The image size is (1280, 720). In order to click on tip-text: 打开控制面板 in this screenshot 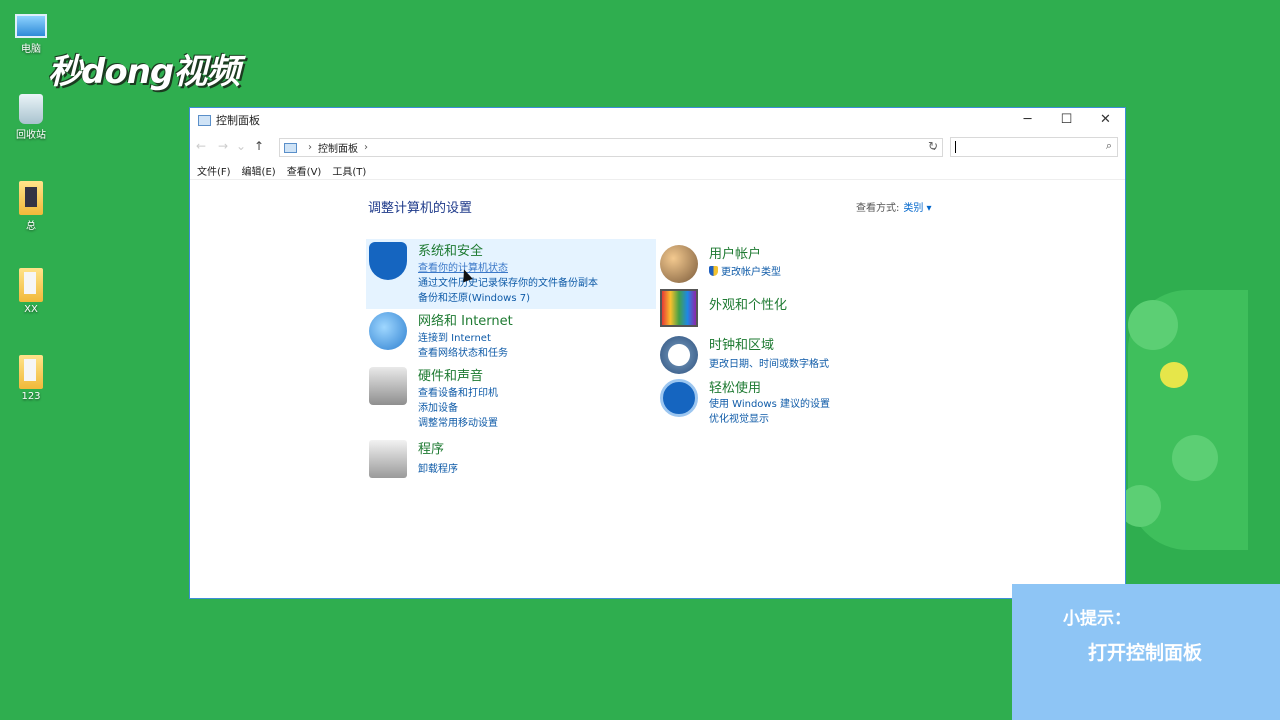, I will do `click(1145, 653)`.